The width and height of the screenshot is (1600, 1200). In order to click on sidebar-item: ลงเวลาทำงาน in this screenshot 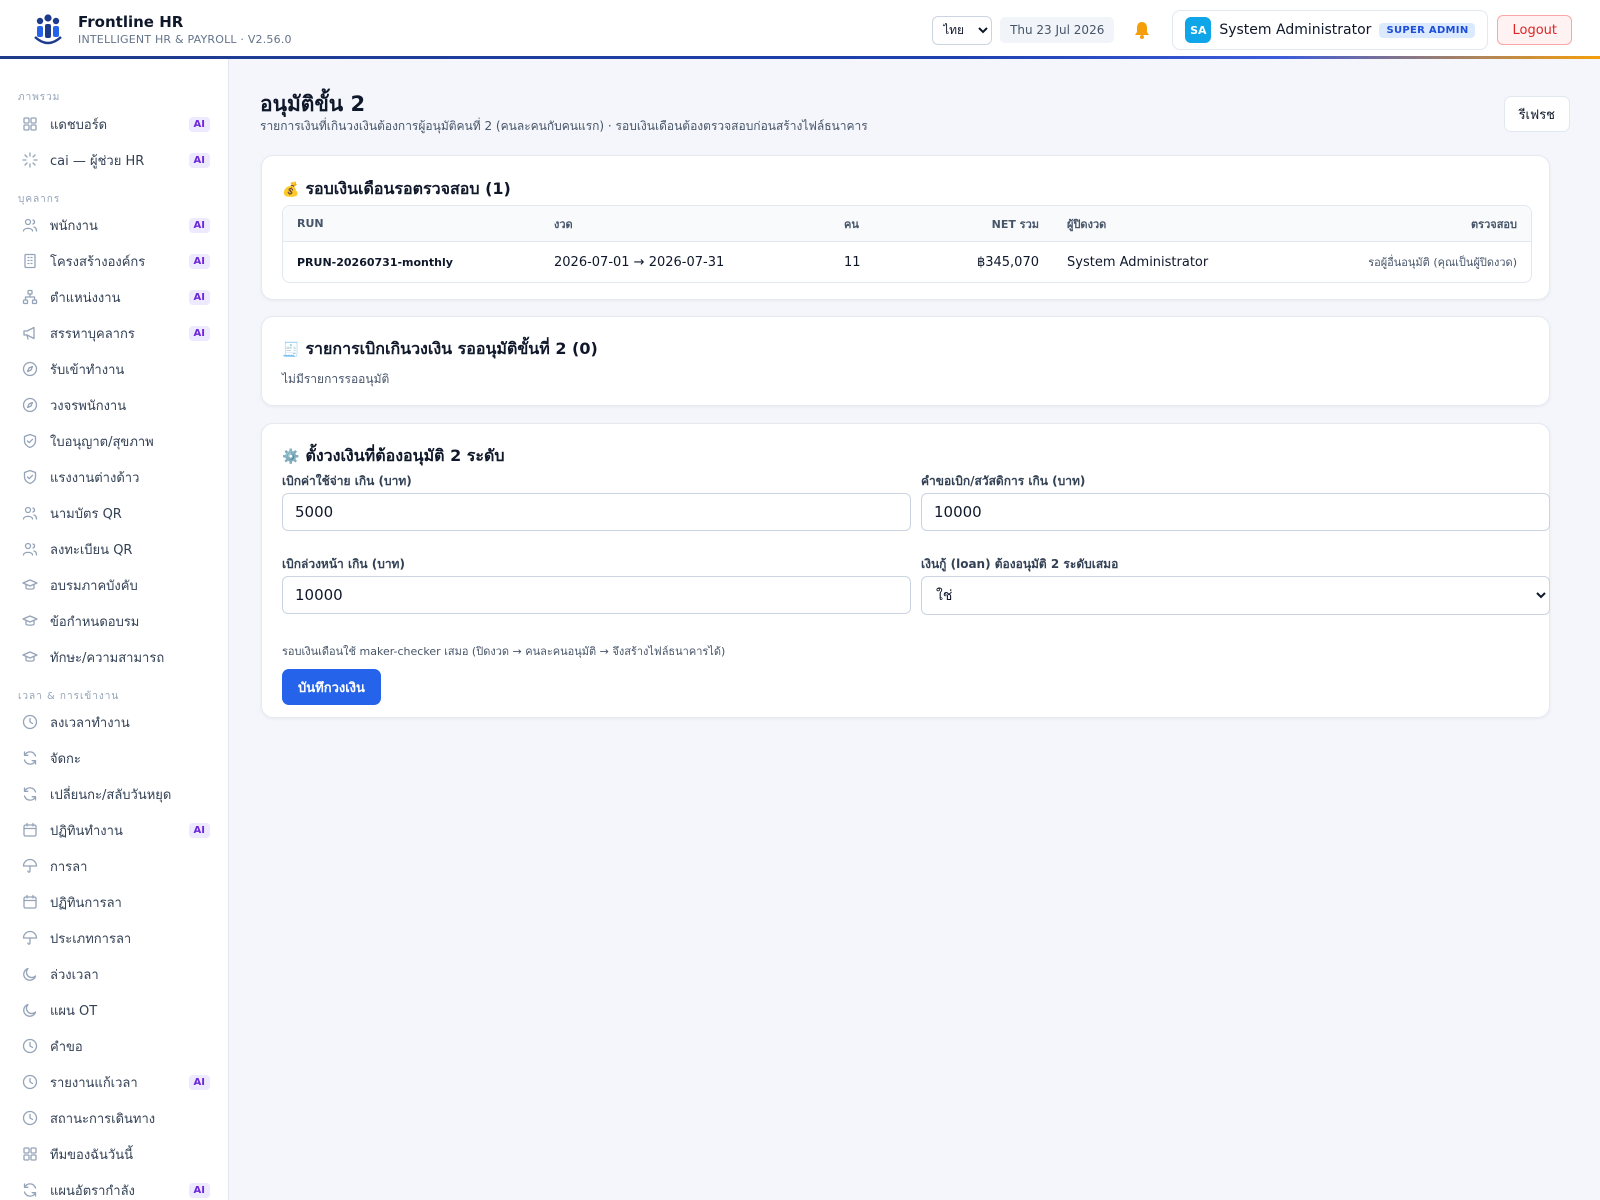, I will do `click(114, 722)`.